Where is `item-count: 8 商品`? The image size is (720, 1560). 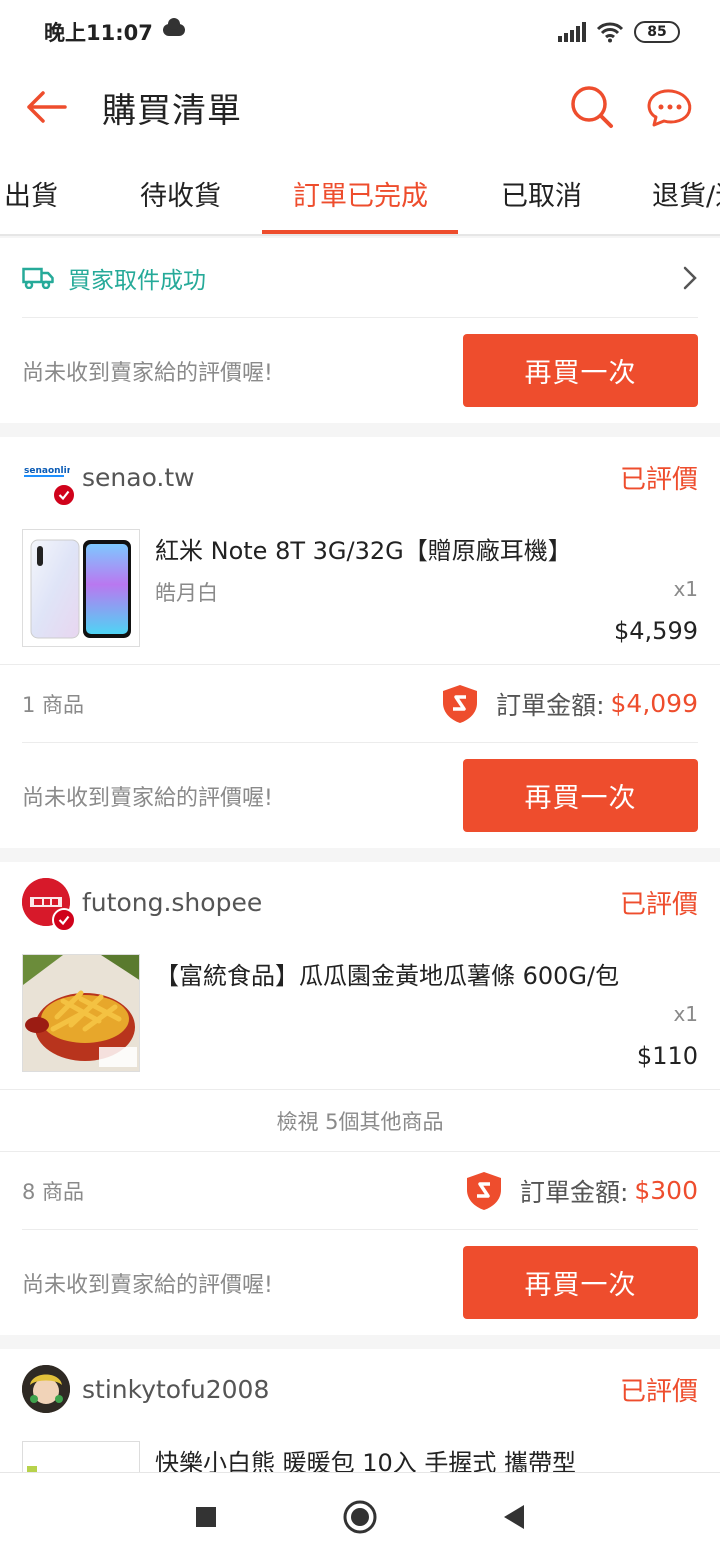
item-count: 8 商品 is located at coordinates (53, 1191).